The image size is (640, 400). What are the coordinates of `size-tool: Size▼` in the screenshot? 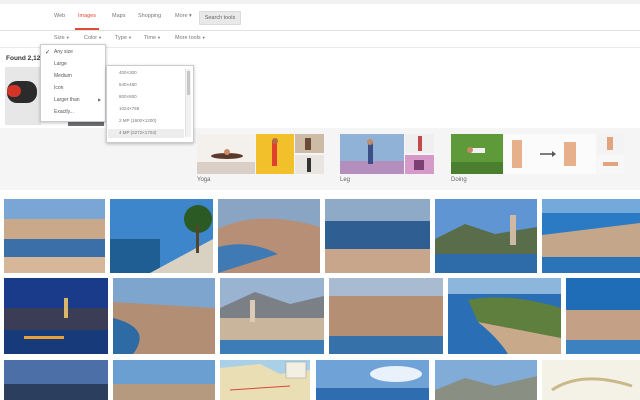 It's located at (62, 38).